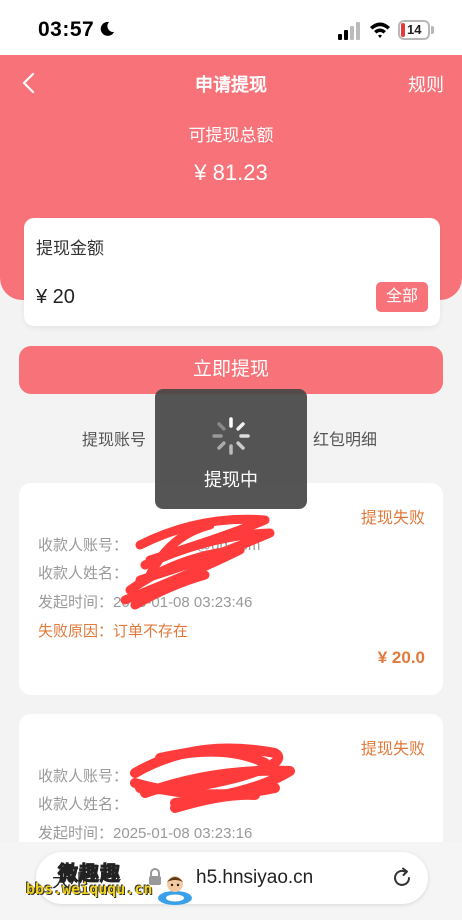 The image size is (462, 920). I want to click on battery-icon: 14, so click(414, 30).